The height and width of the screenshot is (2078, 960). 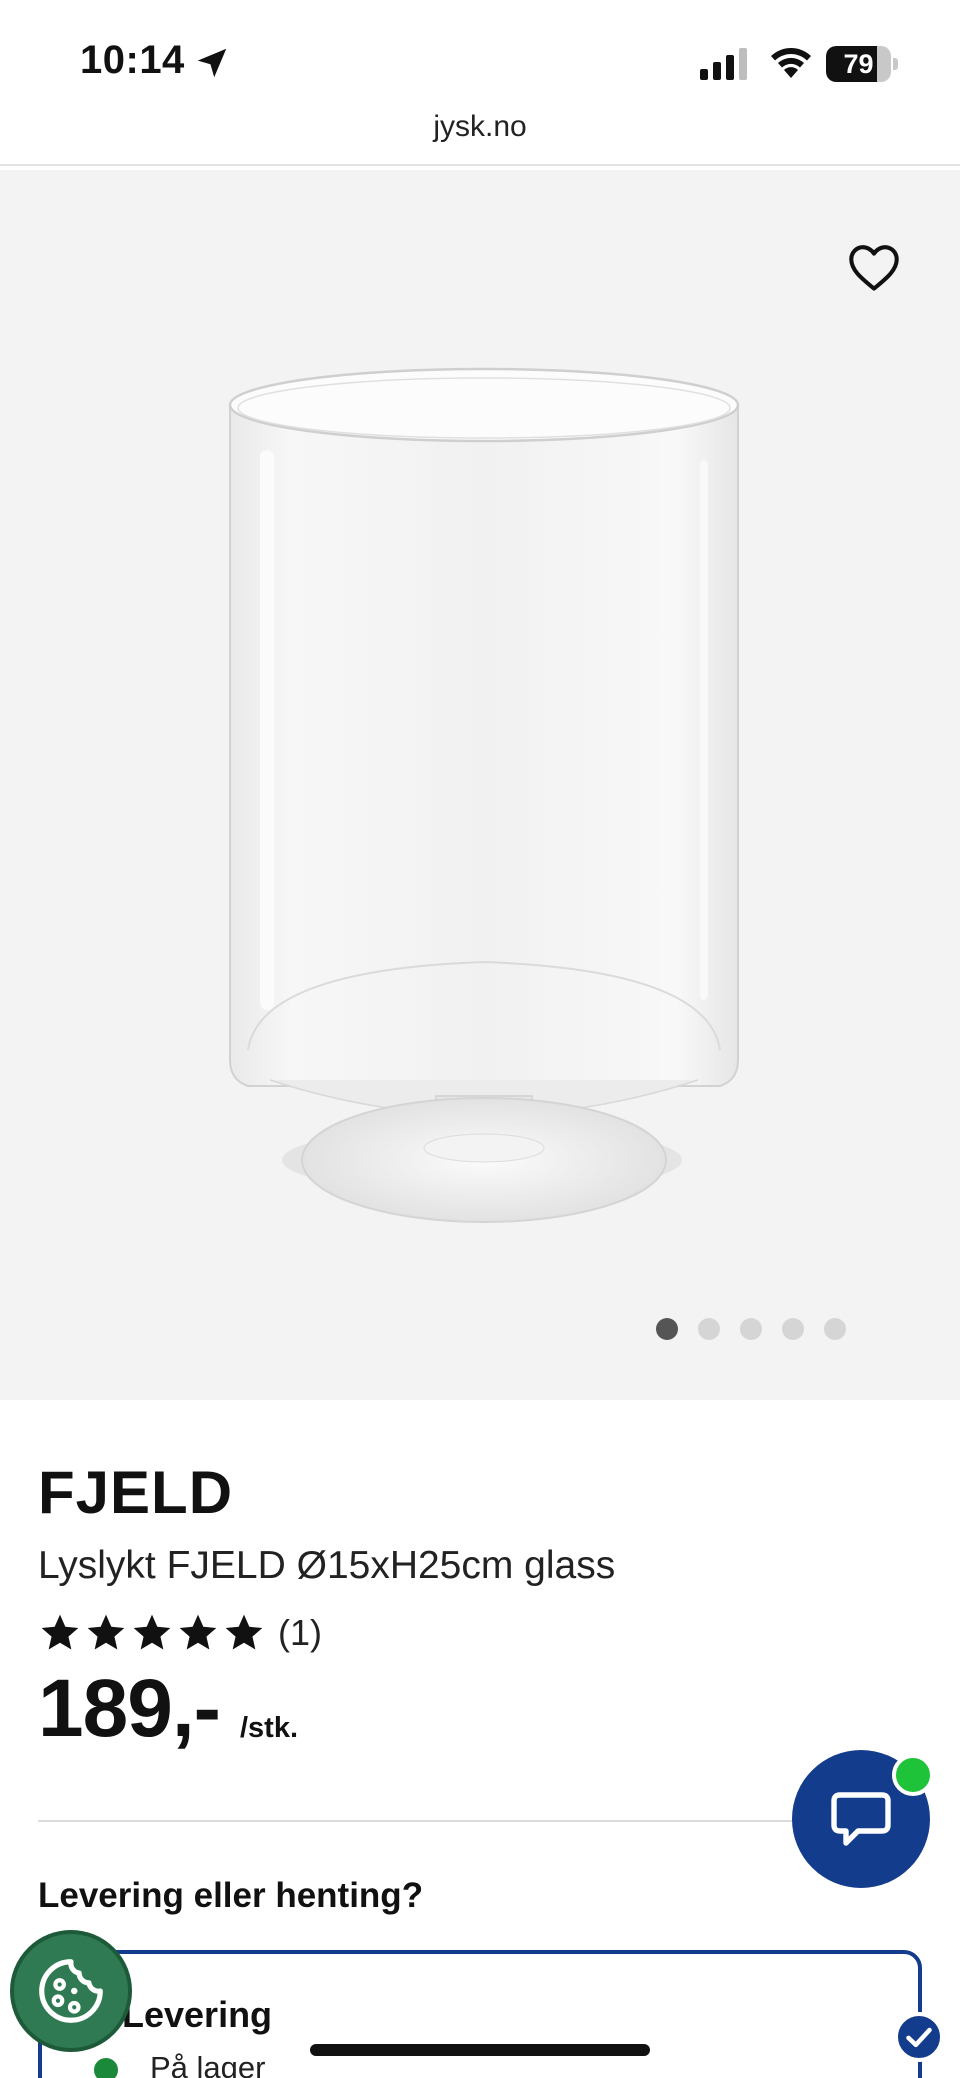 I want to click on heart-outline-icon, so click(x=874, y=267).